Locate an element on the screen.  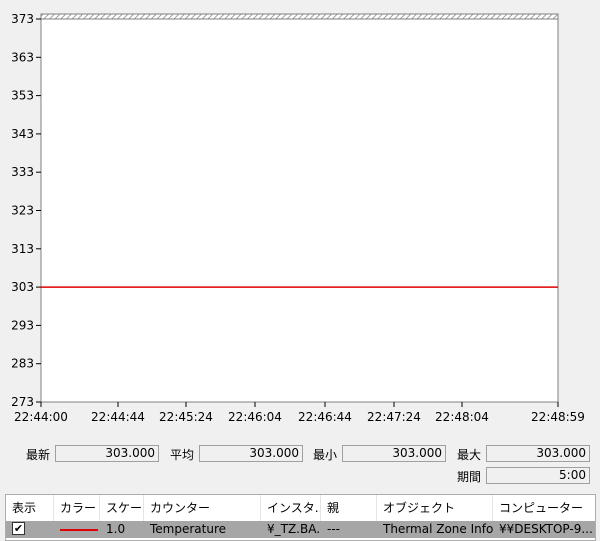
x-tick-label: 22:47:24 is located at coordinates (394, 417).